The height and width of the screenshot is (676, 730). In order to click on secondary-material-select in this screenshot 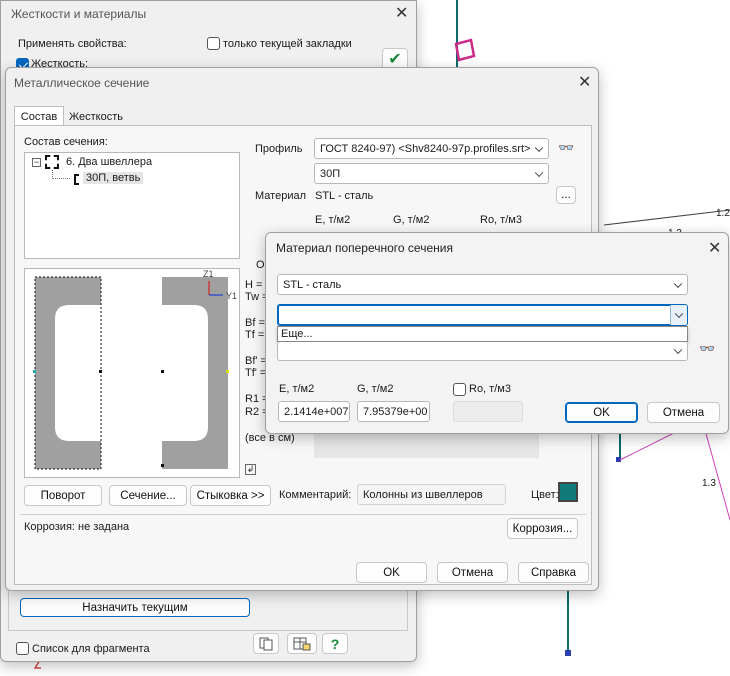, I will do `click(482, 315)`.